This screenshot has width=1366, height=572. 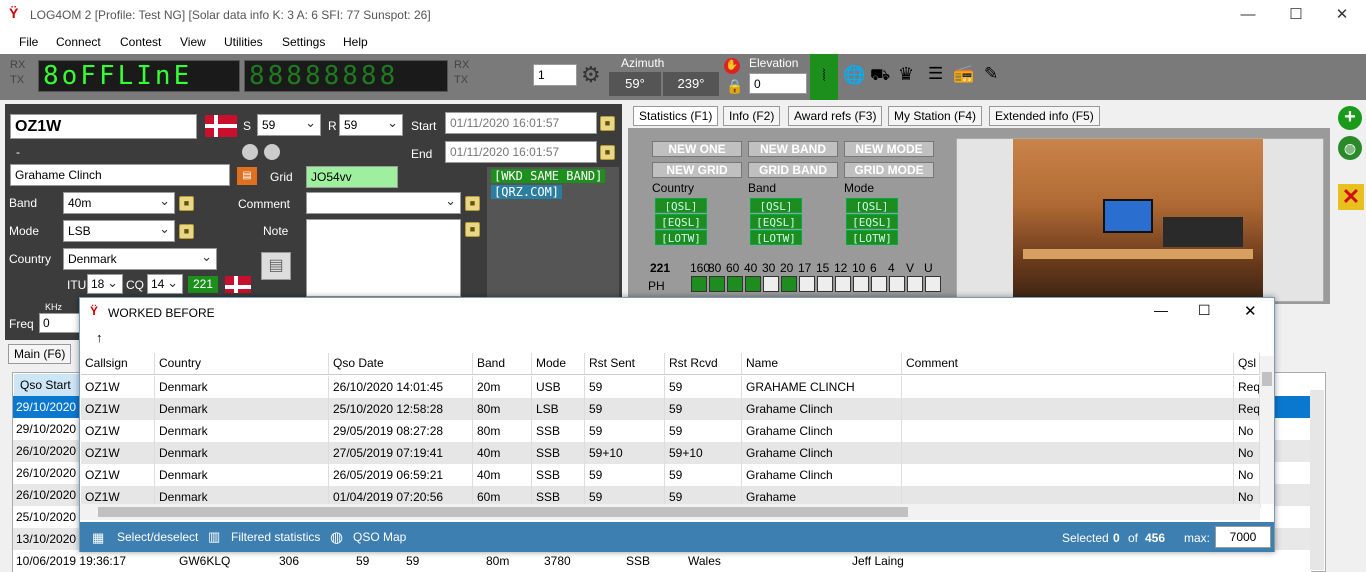 I want to click on cluster-signal-icon: ⦚, so click(x=824, y=77).